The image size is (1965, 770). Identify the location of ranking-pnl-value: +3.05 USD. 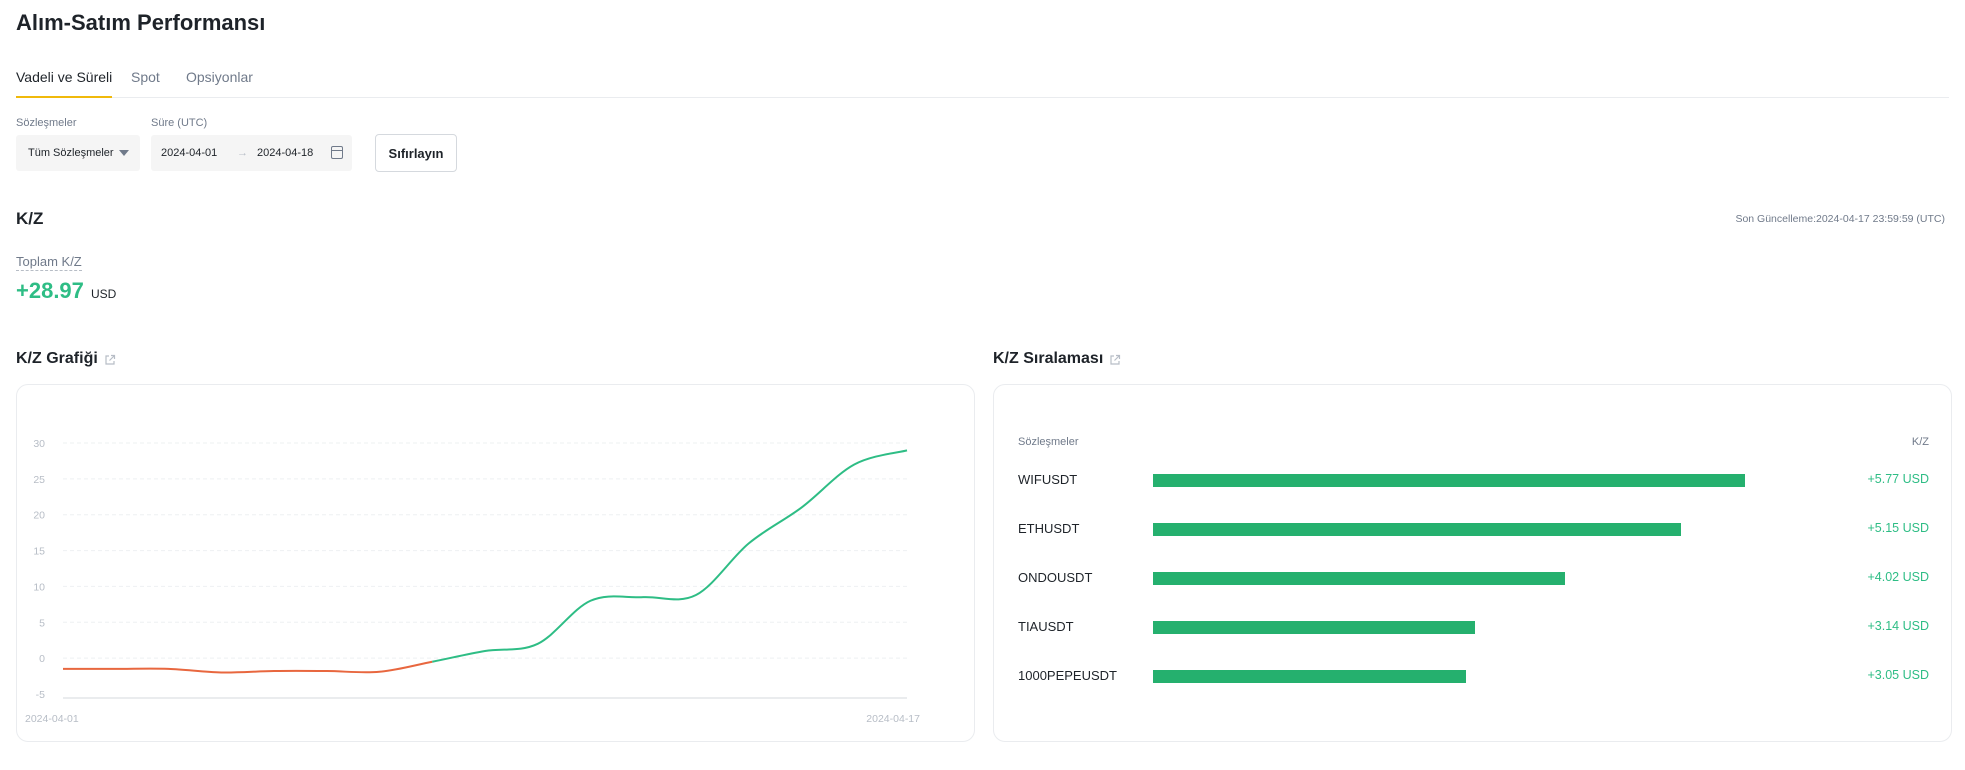
(1898, 675).